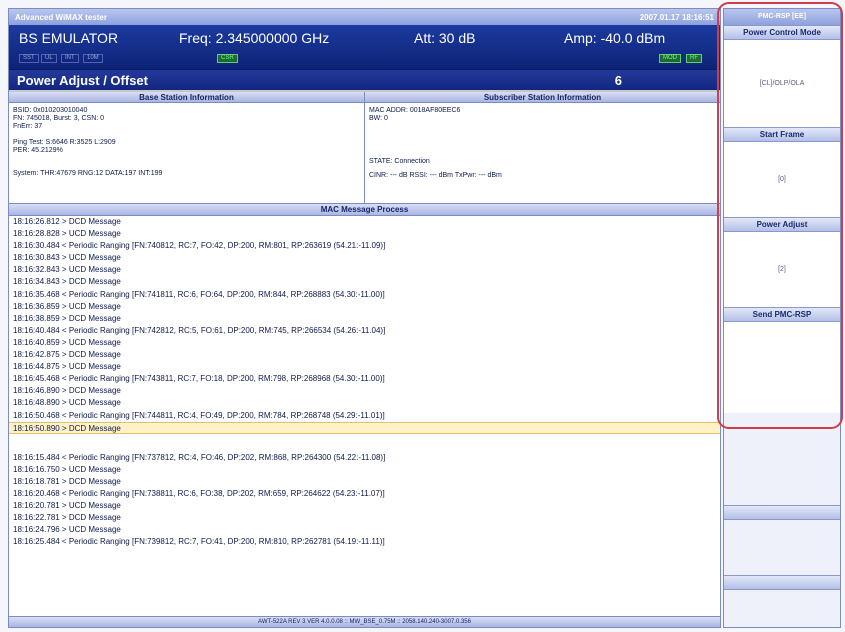 The width and height of the screenshot is (845, 632). What do you see at coordinates (782, 269) in the screenshot?
I see `power-adjust-value: [2]` at bounding box center [782, 269].